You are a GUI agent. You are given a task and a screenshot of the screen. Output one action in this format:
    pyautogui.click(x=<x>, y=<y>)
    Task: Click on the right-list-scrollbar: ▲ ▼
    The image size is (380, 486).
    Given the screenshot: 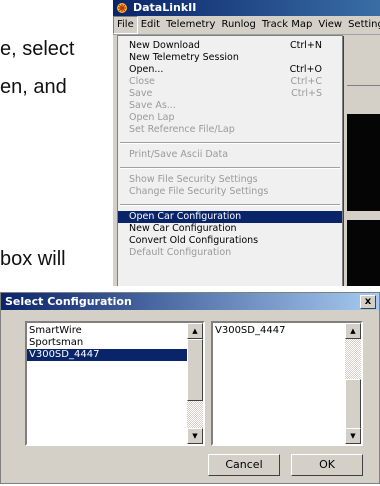 What is the action you would take?
    pyautogui.click(x=353, y=383)
    